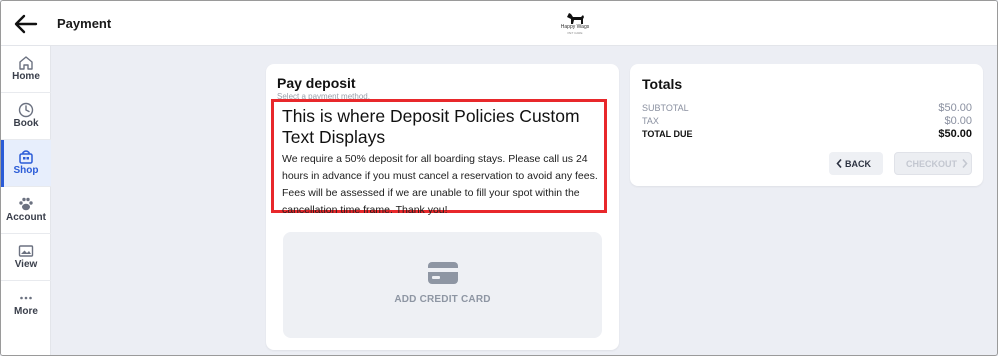 This screenshot has height=356, width=998. I want to click on sidebar-item-shop: Shop, so click(26, 163).